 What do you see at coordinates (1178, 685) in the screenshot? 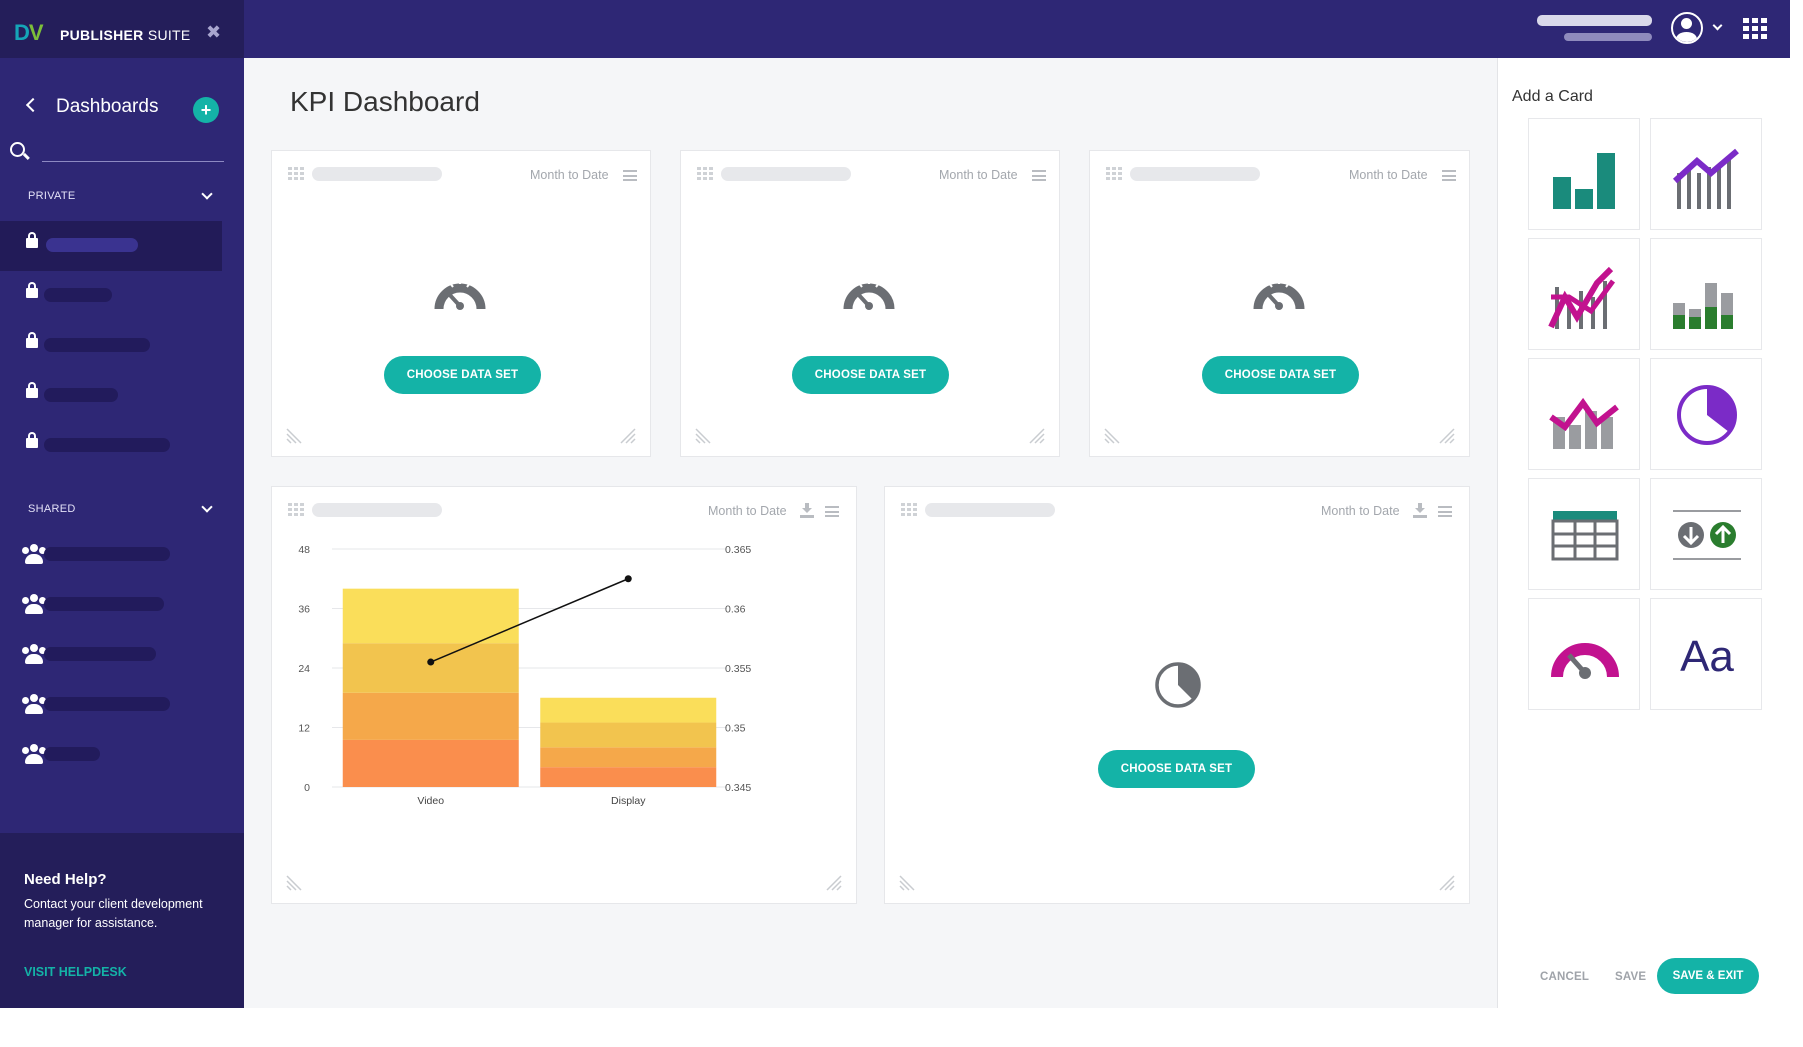
I see `pie-chart-icon` at bounding box center [1178, 685].